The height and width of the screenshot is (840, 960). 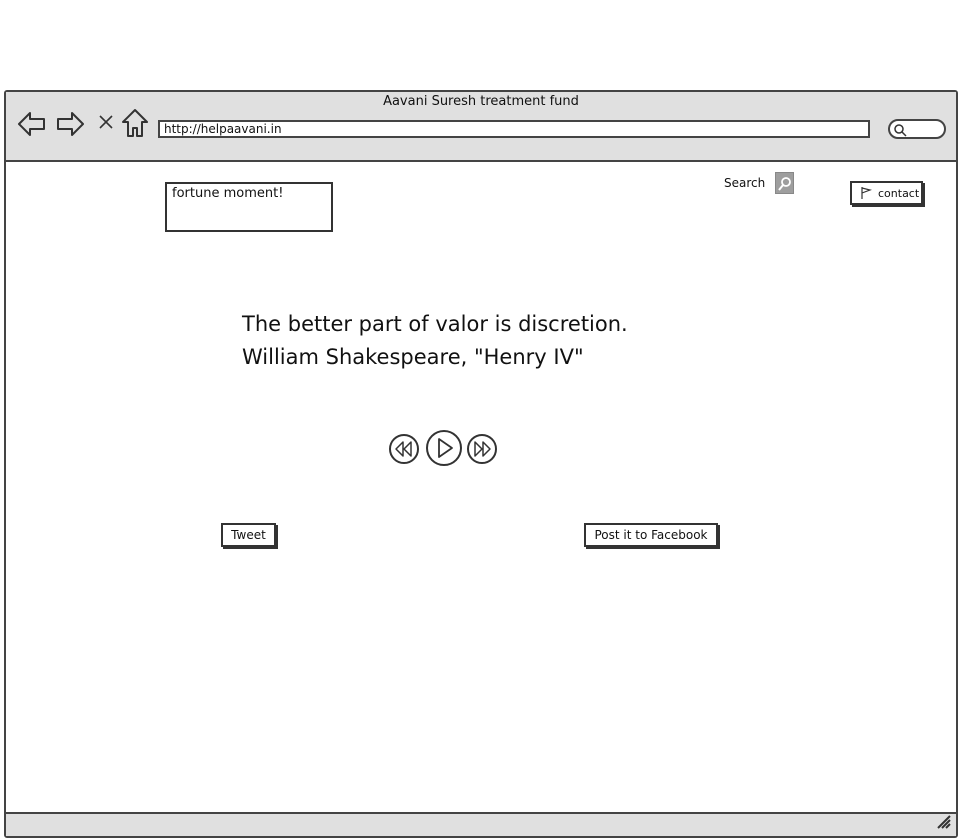 I want to click on browser-search-field, so click(x=917, y=129).